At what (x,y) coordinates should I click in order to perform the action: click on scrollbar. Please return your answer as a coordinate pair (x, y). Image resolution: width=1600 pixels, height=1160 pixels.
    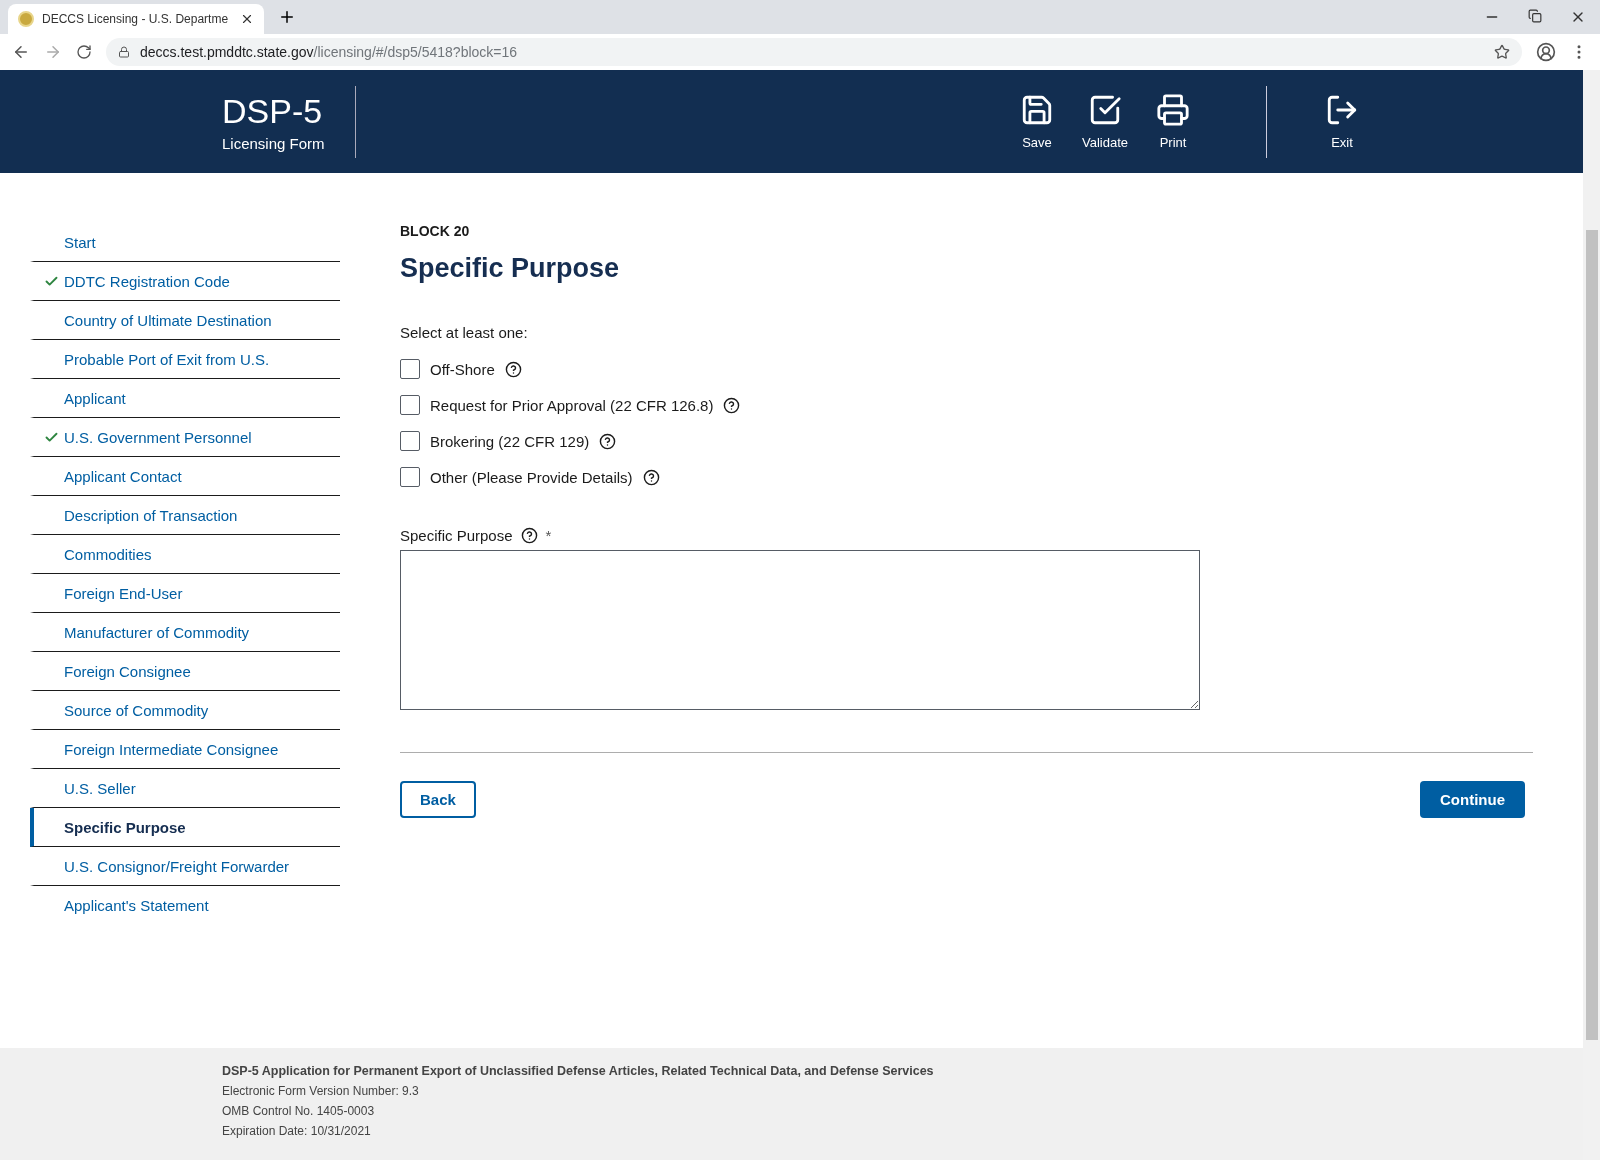
    Looking at the image, I should click on (1591, 615).